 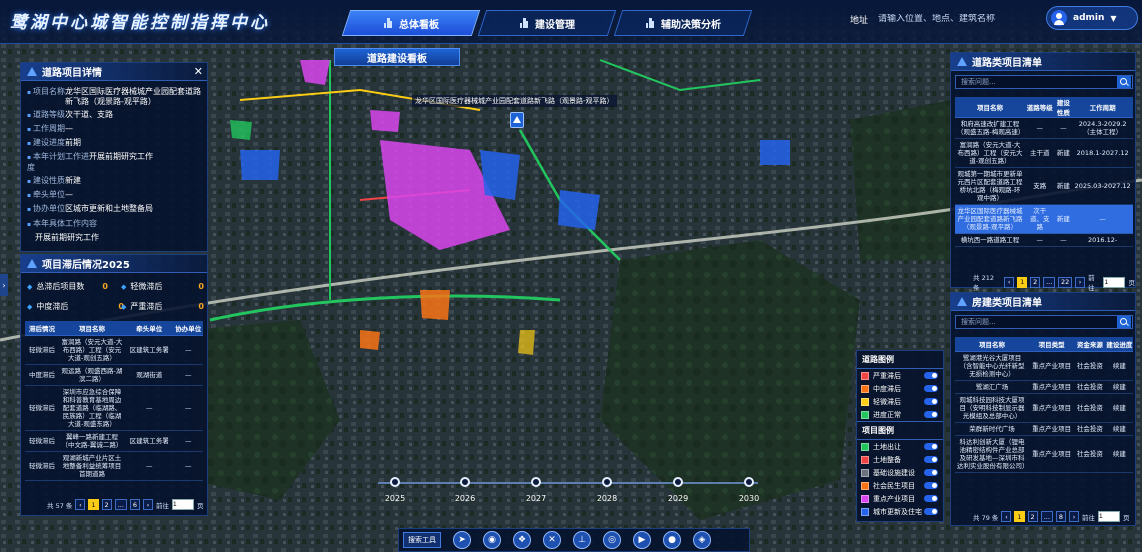 What do you see at coordinates (1036, 322) in the screenshot?
I see `building-search-input` at bounding box center [1036, 322].